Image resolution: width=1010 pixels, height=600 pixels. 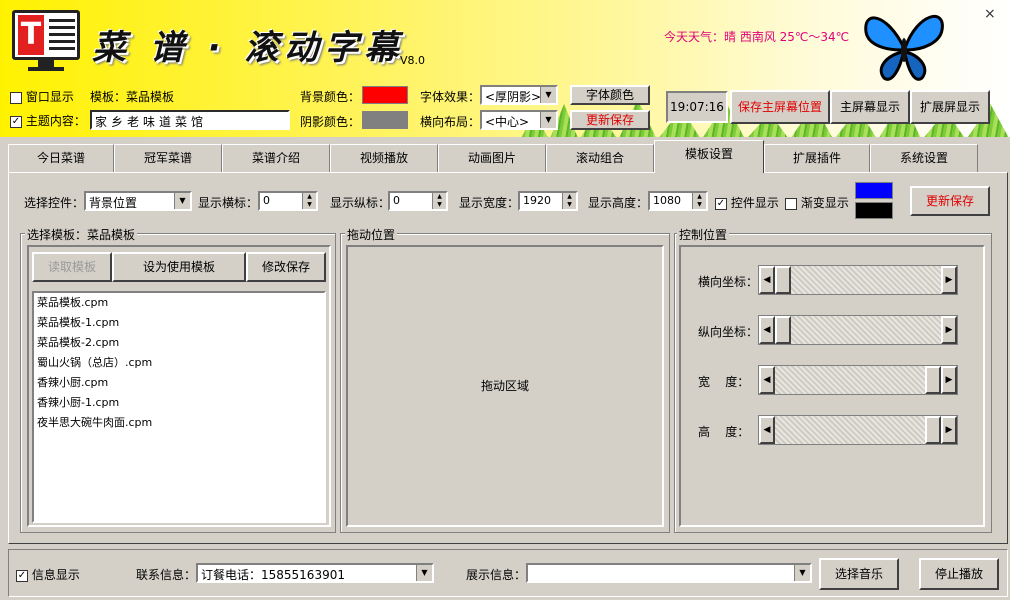 I want to click on font-effect-select: <厚阴影> ▼, so click(x=519, y=95).